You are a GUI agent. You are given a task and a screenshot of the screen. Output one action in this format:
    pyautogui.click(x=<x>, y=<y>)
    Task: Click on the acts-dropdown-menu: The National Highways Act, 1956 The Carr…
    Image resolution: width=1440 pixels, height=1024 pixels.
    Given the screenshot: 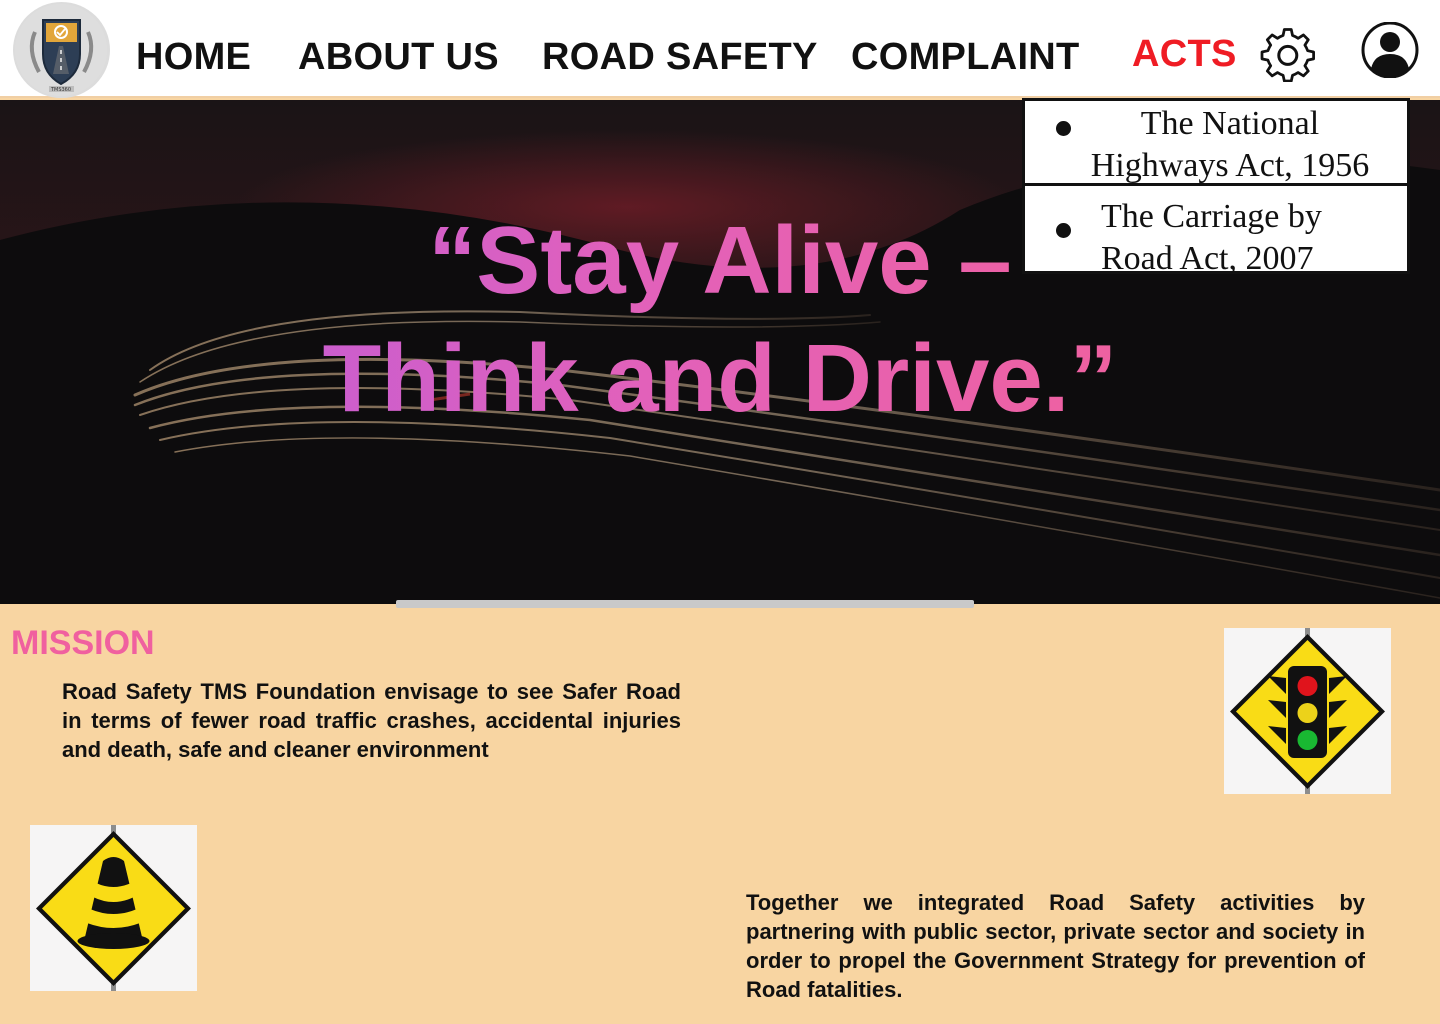 What is the action you would take?
    pyautogui.click(x=1216, y=187)
    